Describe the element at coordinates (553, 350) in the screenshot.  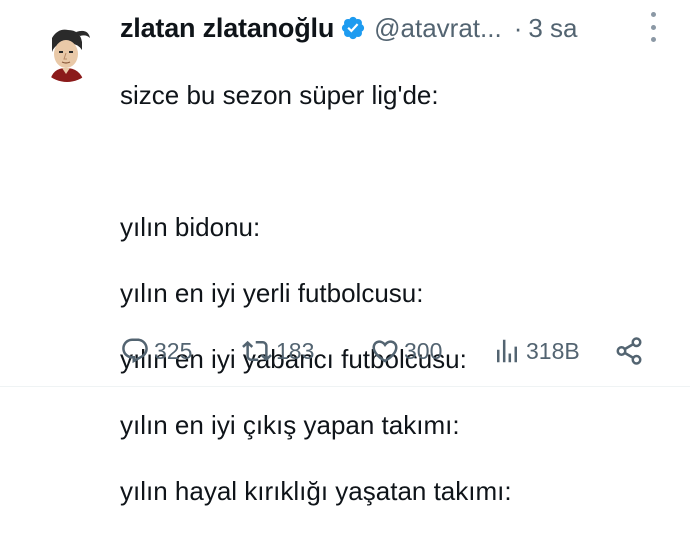
I see `views-count: 318B` at that location.